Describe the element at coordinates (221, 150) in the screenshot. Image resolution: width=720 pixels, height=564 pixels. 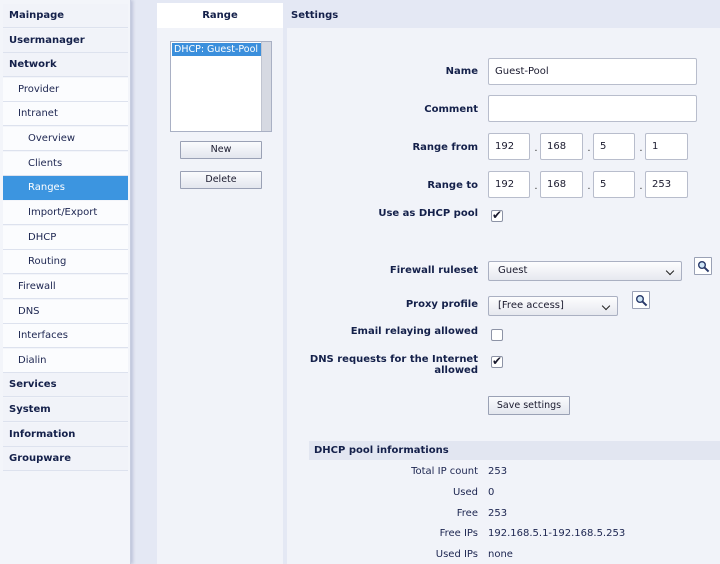
I see `new-range-button: New` at that location.